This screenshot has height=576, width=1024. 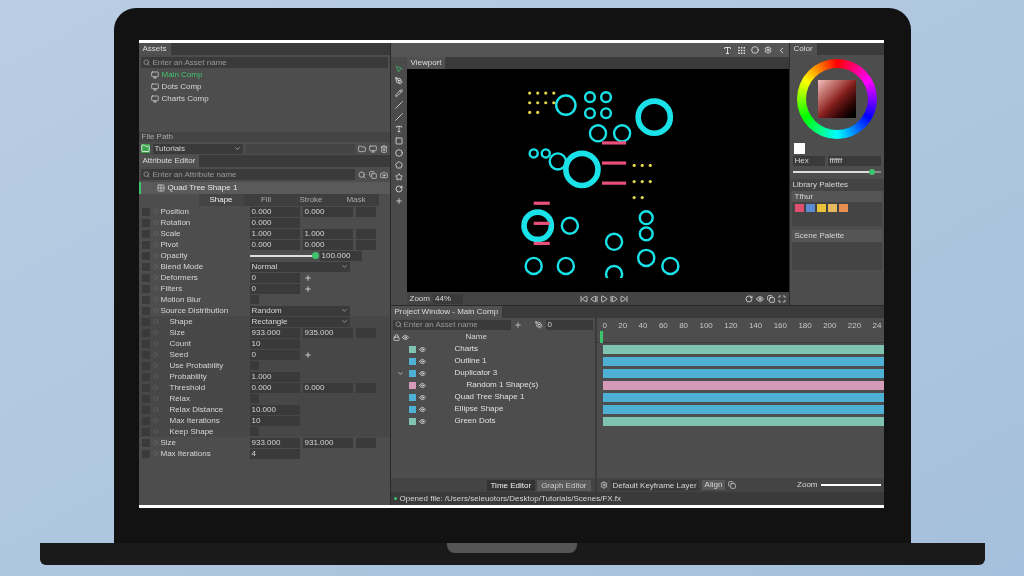 What do you see at coordinates (247, 174) in the screenshot?
I see `search-field: Enter an Attribute name` at bounding box center [247, 174].